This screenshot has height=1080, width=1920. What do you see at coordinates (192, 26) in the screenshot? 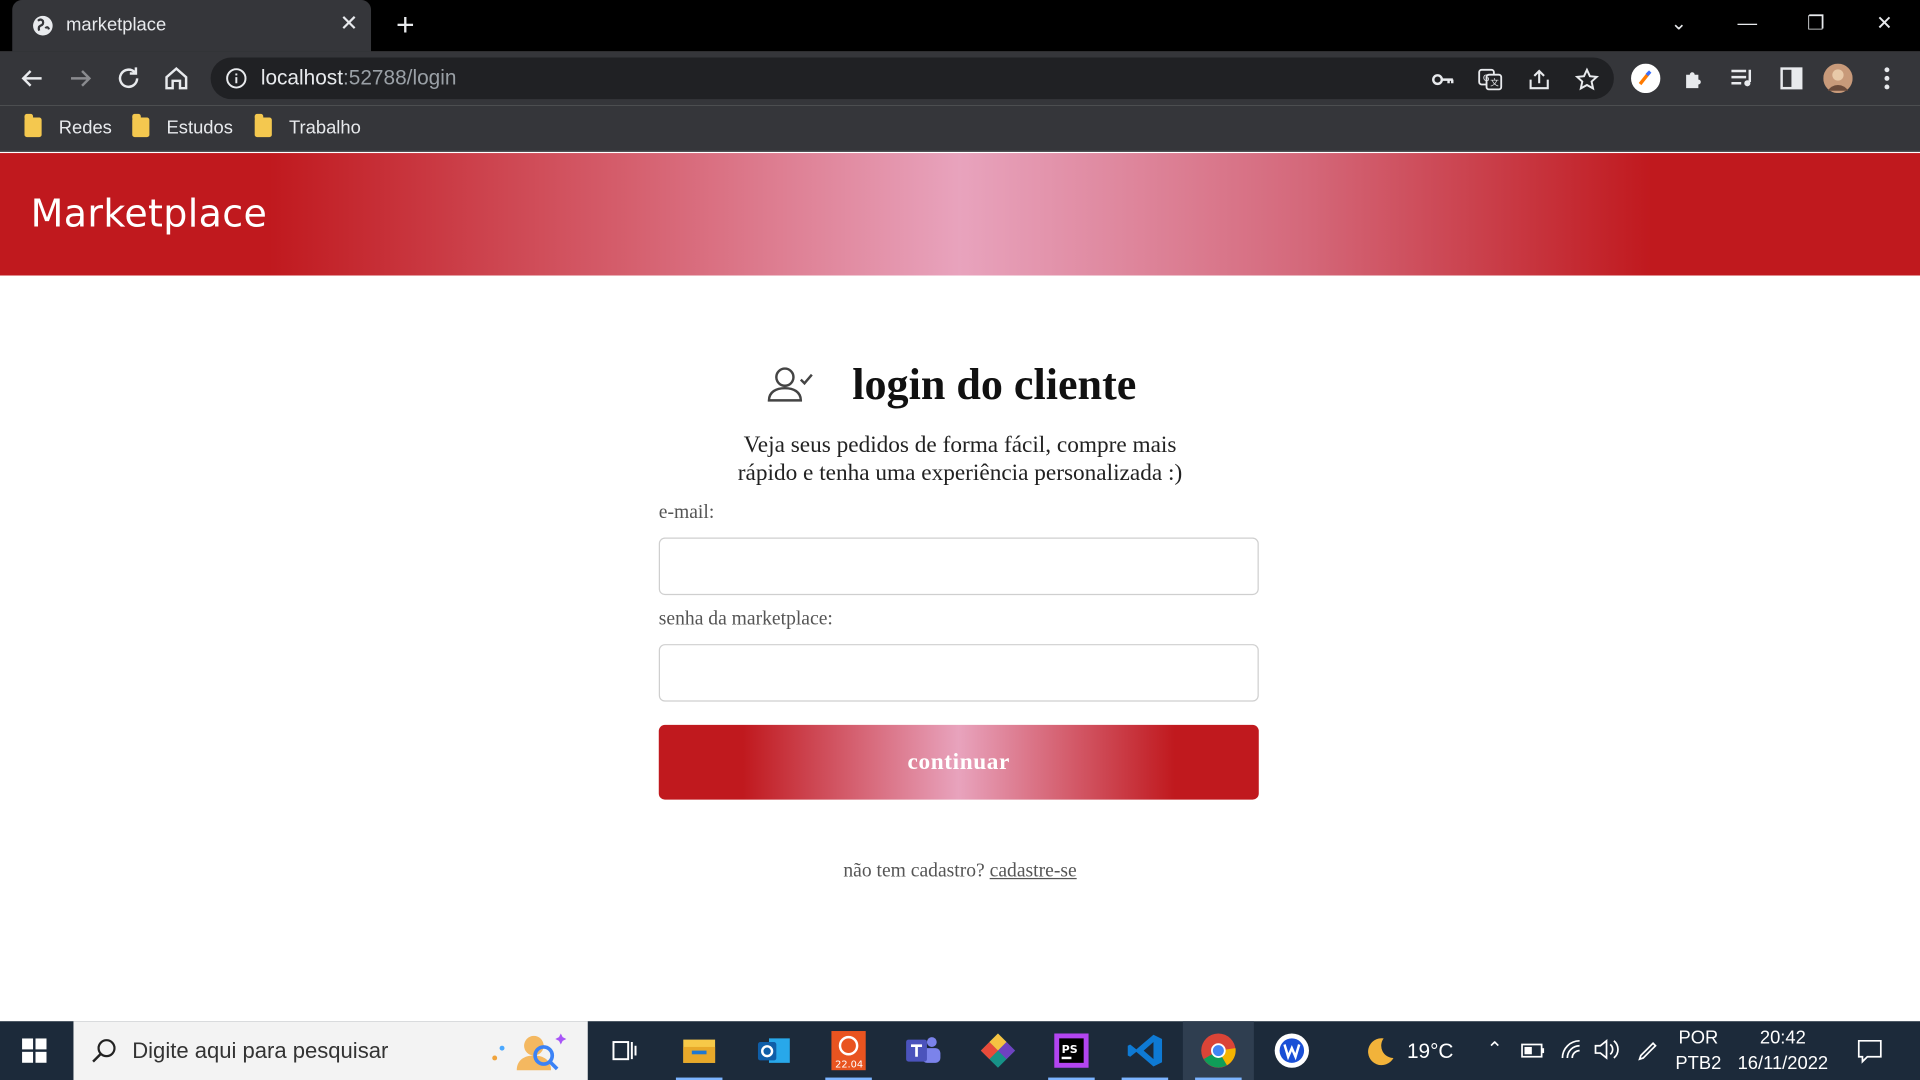
I see `browser-tab: marketplace ✕` at bounding box center [192, 26].